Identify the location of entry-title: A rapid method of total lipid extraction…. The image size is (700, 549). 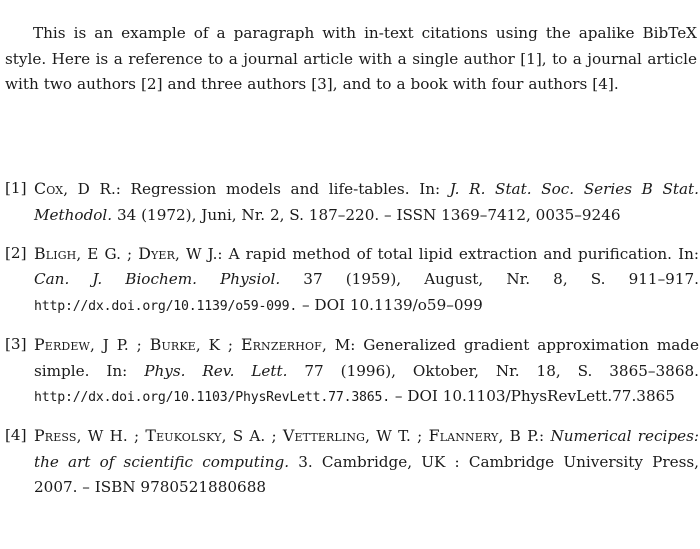
(460, 253).